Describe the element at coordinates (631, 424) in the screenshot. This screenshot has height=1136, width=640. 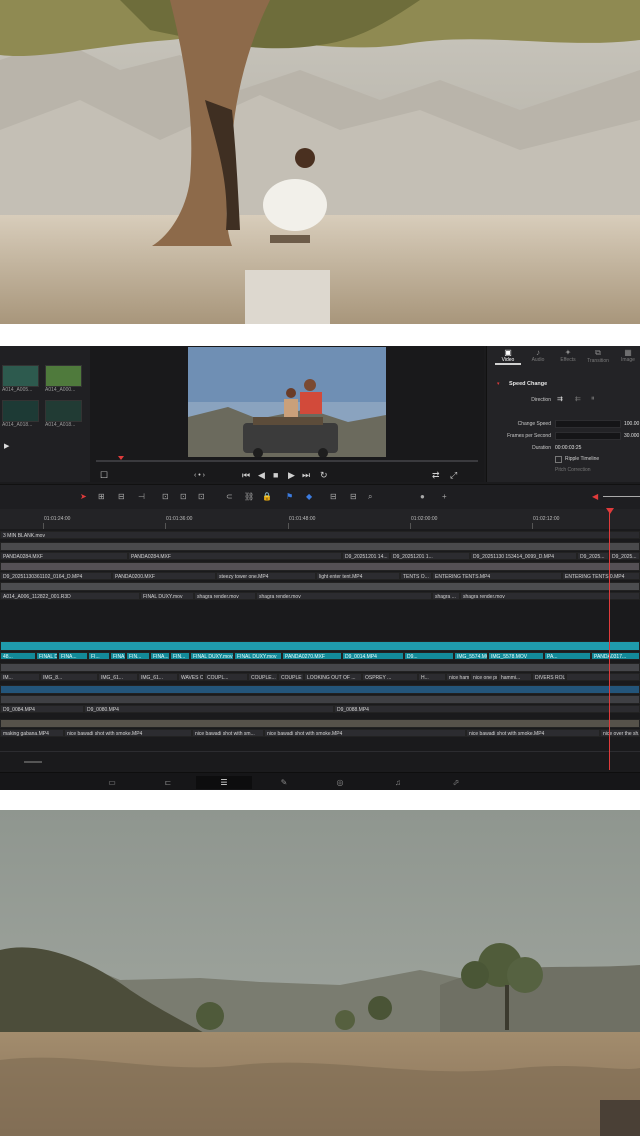
I see `change-speed-value: 100.00` at that location.